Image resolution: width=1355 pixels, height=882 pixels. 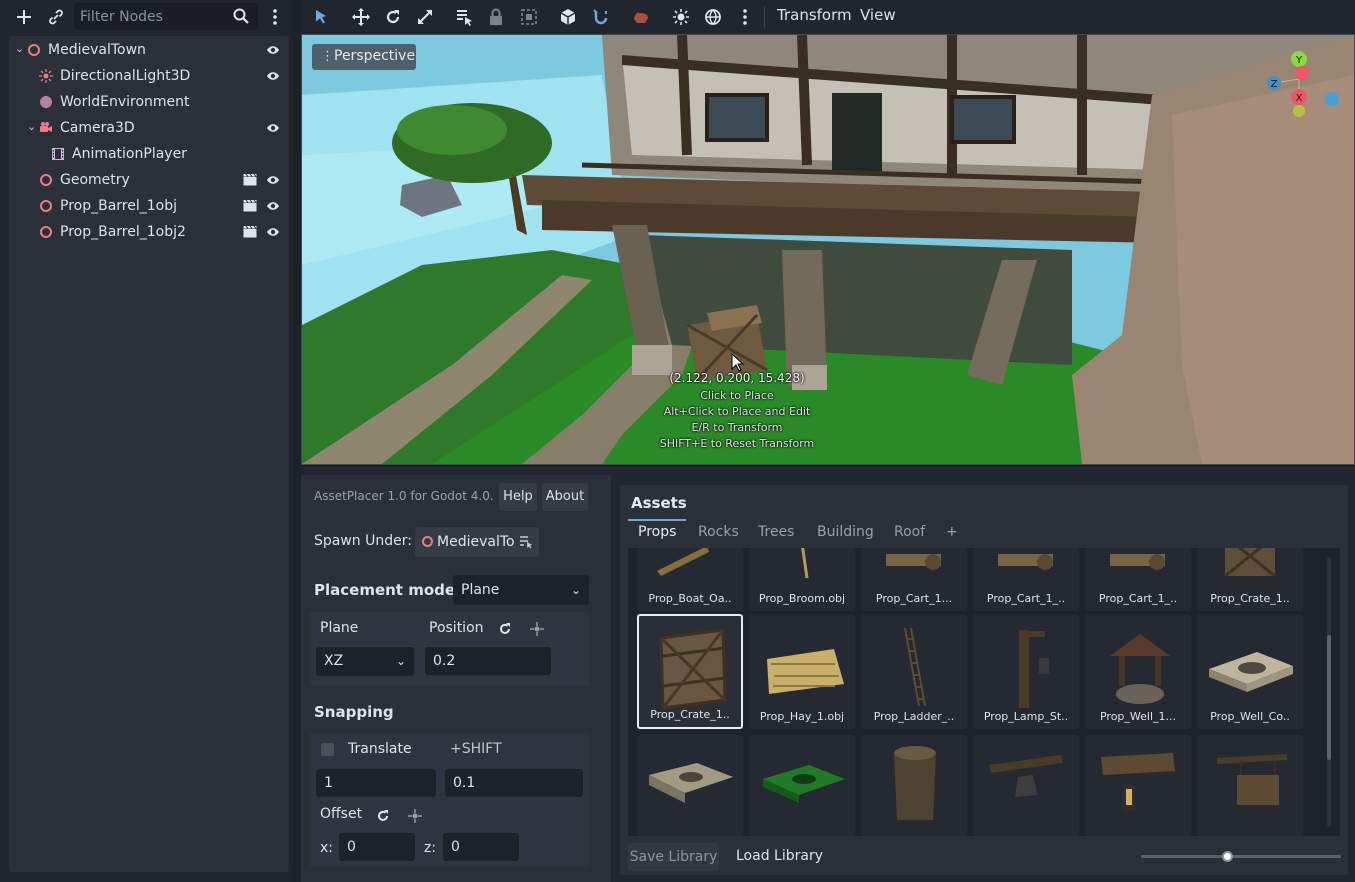 What do you see at coordinates (149, 180) in the screenshot?
I see `tree-item-geometry: Geometry` at bounding box center [149, 180].